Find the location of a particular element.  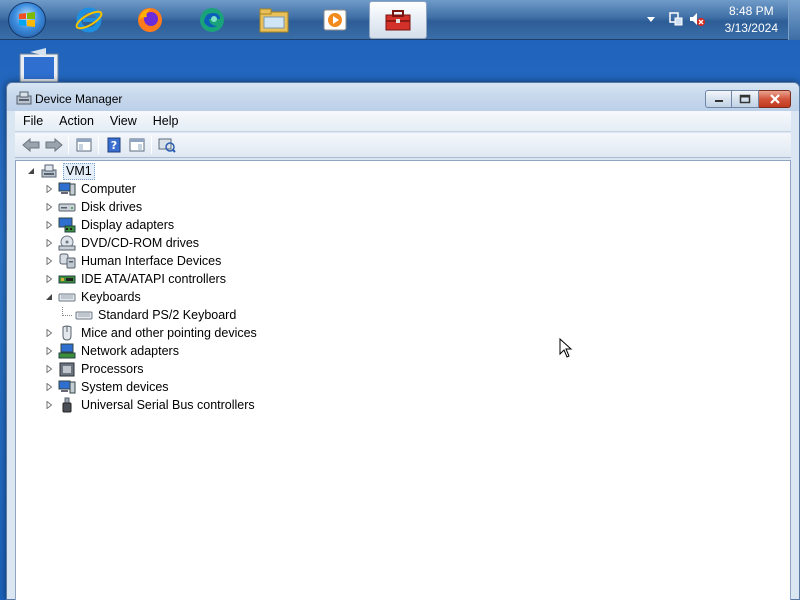

disk-drive-icon is located at coordinates (67, 207).